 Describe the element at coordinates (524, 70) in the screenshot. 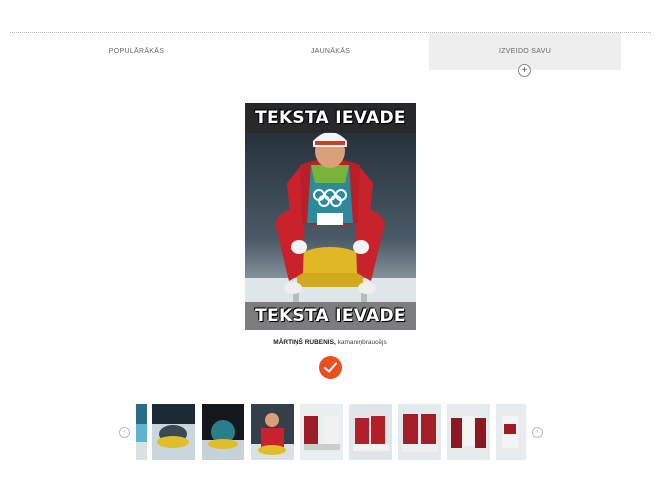

I see `add-icon: +` at that location.